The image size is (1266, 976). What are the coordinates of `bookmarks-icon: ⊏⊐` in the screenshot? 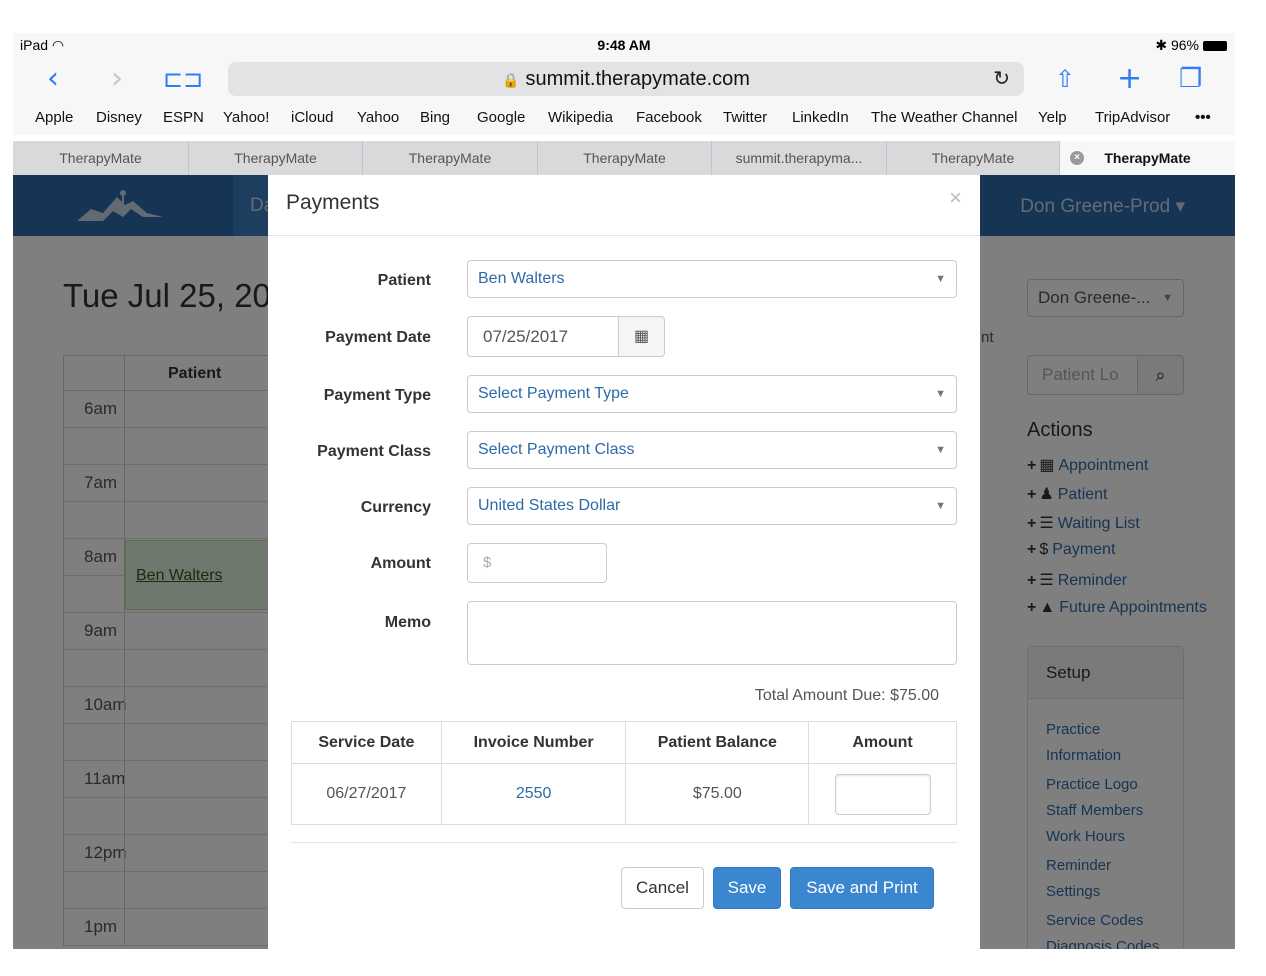 It's located at (183, 79).